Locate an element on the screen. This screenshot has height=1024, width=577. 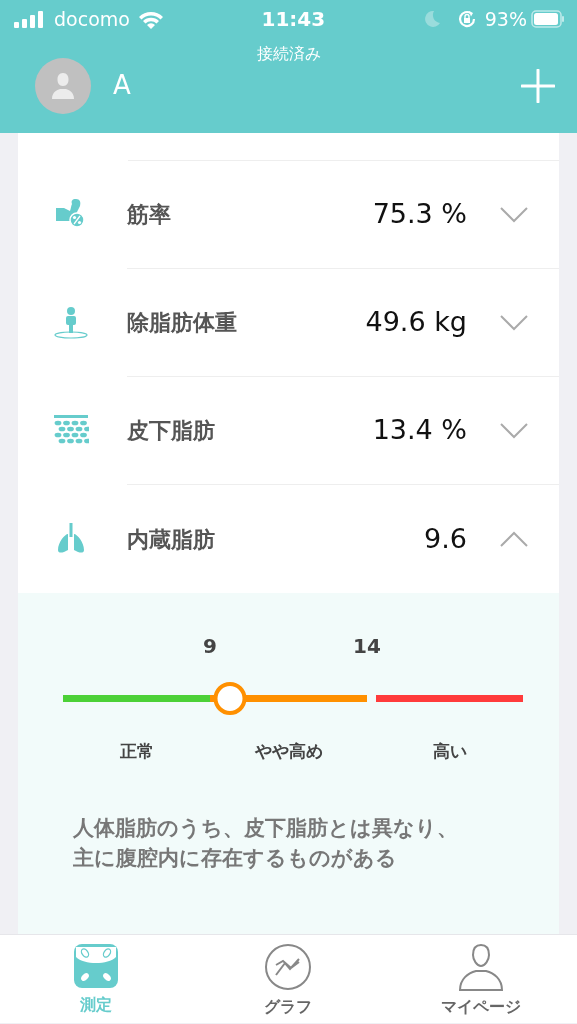
connection-status: 接続済み is located at coordinates (288, 53).